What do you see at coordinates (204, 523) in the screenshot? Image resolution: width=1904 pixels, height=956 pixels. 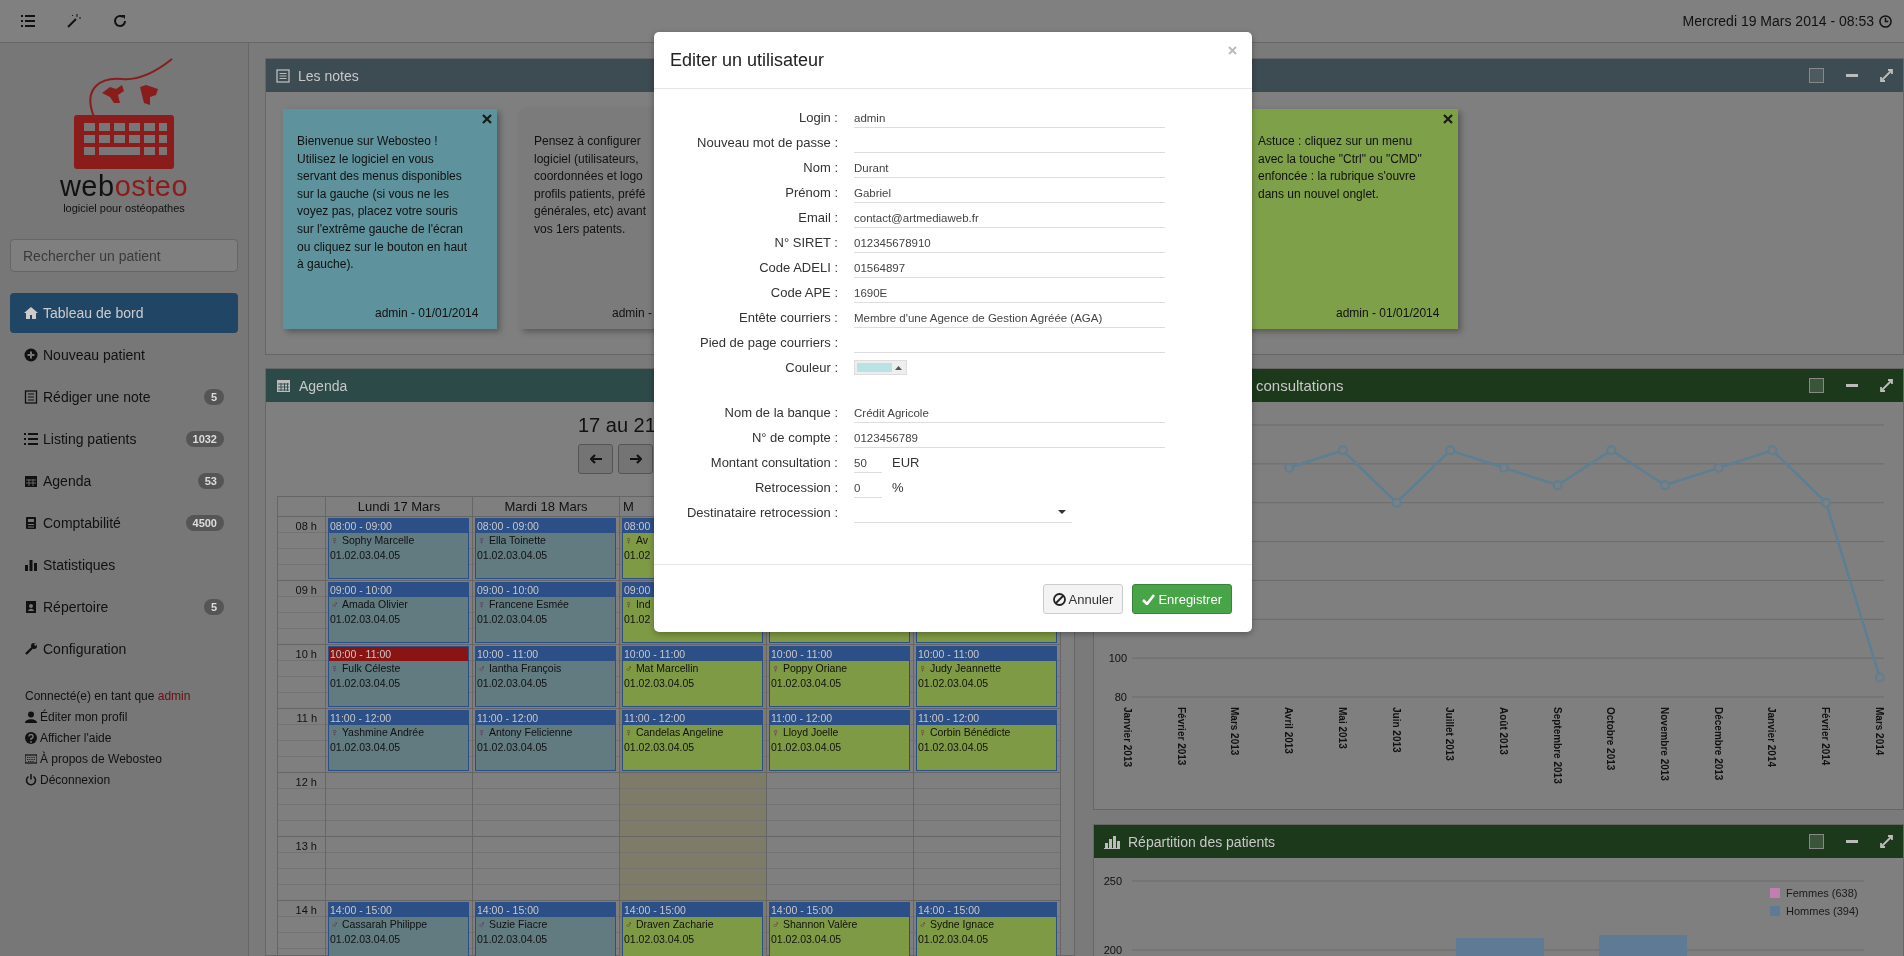 I see `count-badge: 4500` at bounding box center [204, 523].